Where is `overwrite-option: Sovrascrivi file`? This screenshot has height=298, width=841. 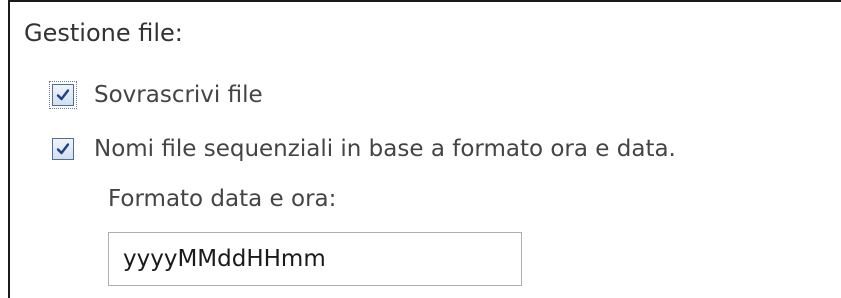 overwrite-option: Sovrascrivi file is located at coordinates (156, 95).